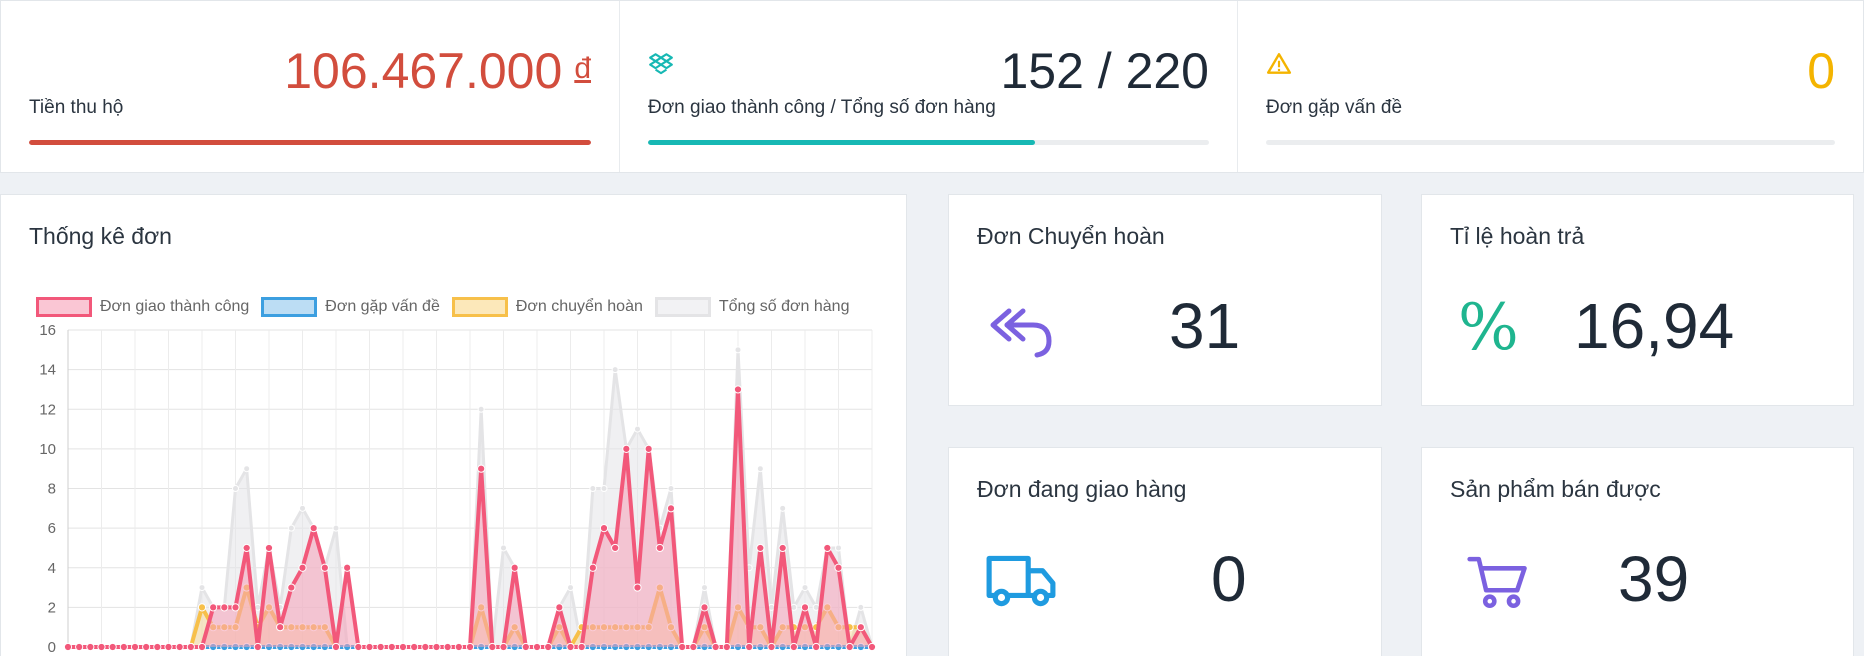  What do you see at coordinates (822, 107) in the screenshot?
I see `success-label: Đơn giao thành công / Tổng số đơn hàng` at bounding box center [822, 107].